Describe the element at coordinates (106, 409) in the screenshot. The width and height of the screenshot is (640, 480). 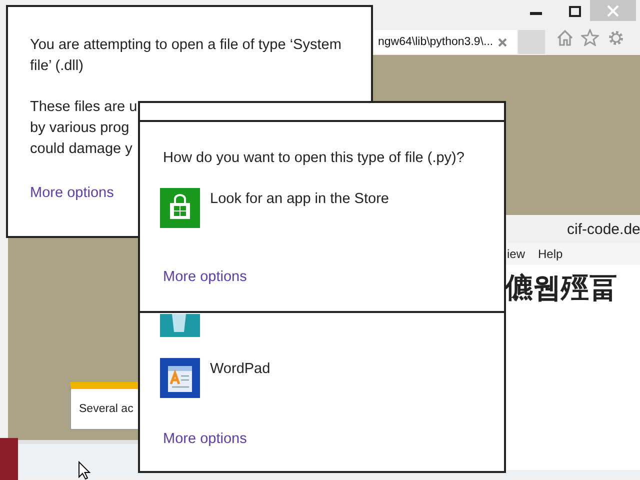
I see `notification-text: Several ac` at that location.